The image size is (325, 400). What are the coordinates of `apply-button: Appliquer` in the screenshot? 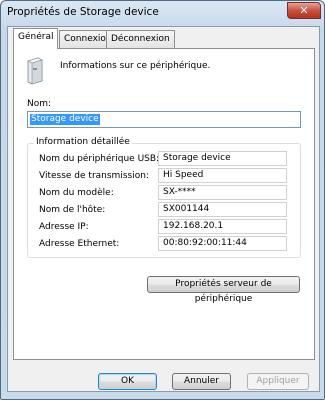 It's located at (278, 381).